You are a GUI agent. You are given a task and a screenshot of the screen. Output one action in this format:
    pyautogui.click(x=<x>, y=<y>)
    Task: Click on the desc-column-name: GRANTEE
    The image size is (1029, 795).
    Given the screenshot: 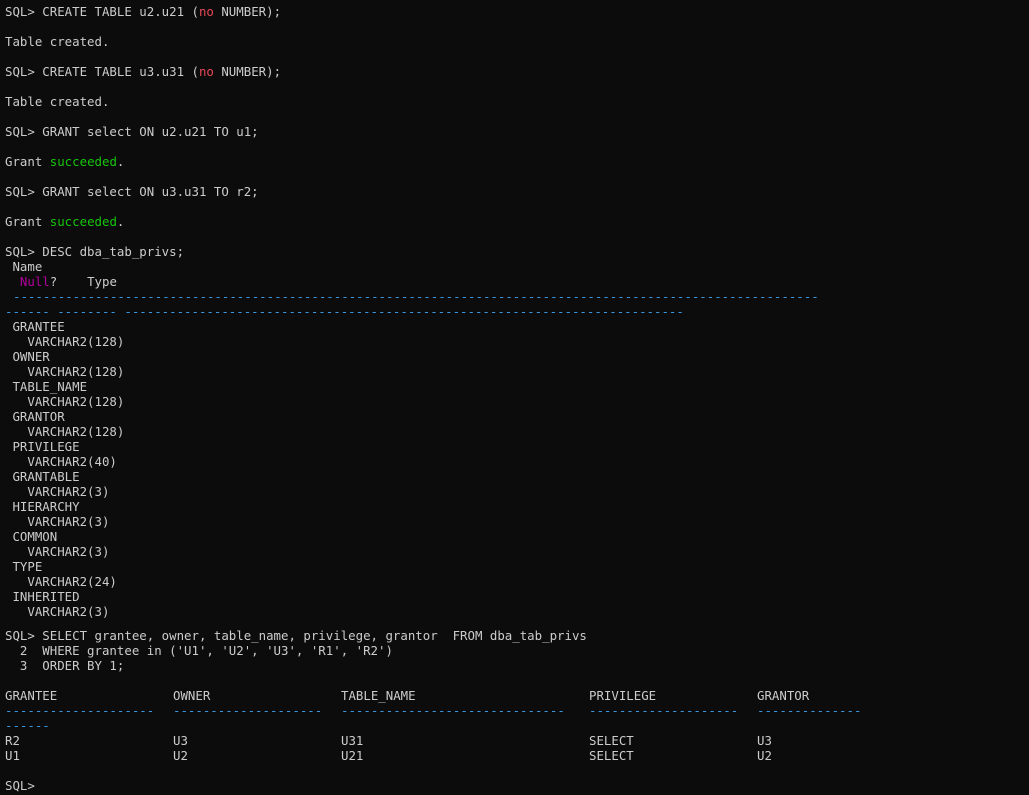 What is the action you would take?
    pyautogui.click(x=35, y=326)
    